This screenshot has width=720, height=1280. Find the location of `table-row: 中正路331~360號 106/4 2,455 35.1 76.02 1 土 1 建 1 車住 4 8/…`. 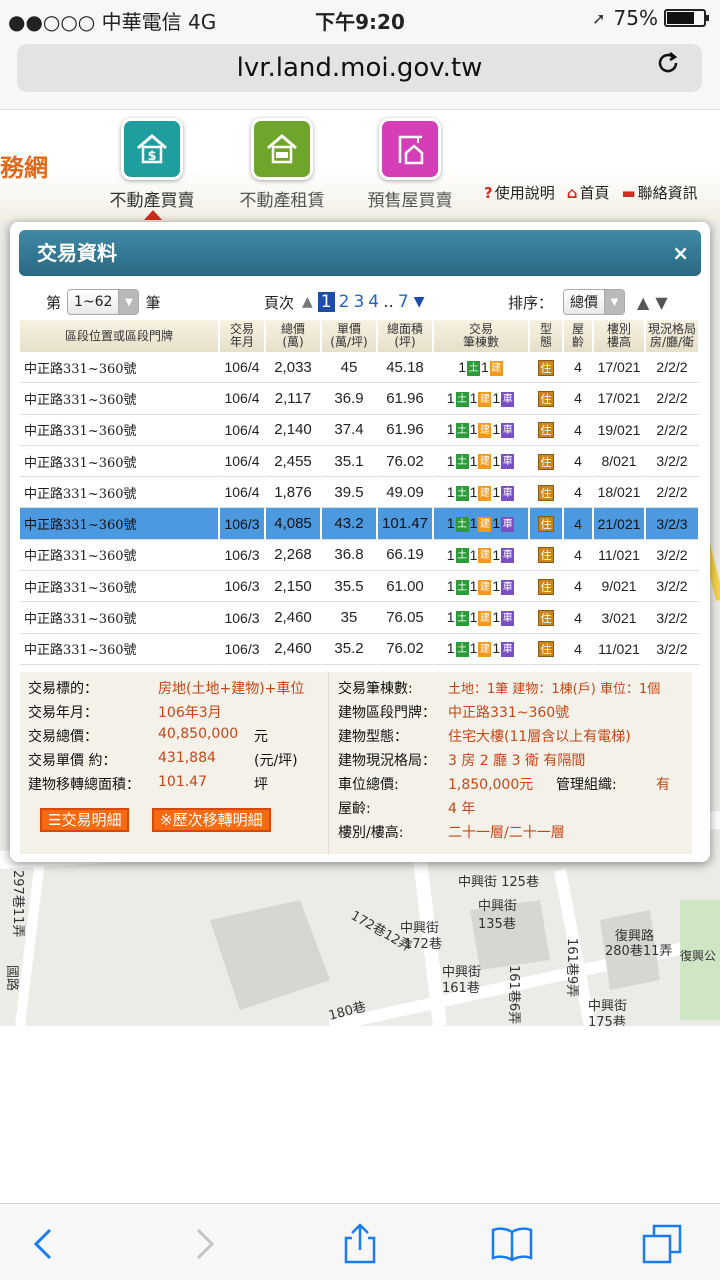

table-row: 中正路331~360號 106/4 2,455 35.1 76.02 1 土 1 建 1 車住 4 8/… is located at coordinates (360, 461).